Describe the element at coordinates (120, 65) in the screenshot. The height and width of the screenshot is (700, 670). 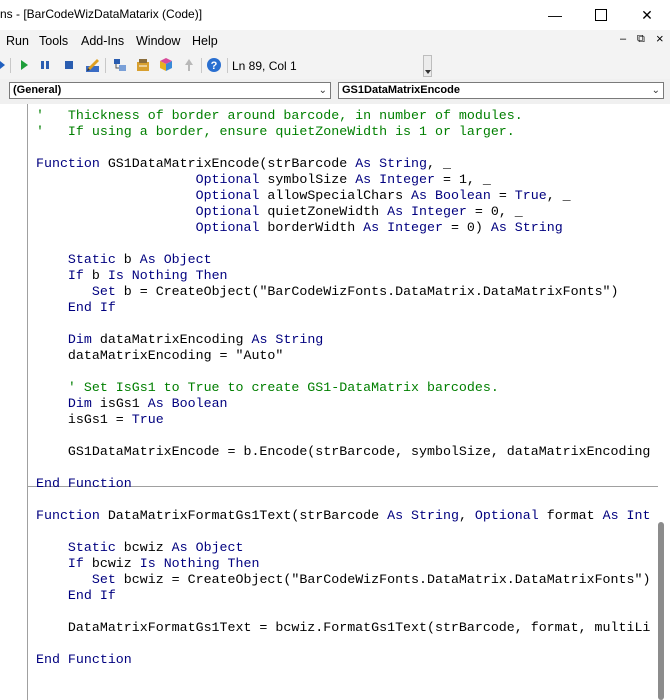
I see `project-explorer-icon` at that location.